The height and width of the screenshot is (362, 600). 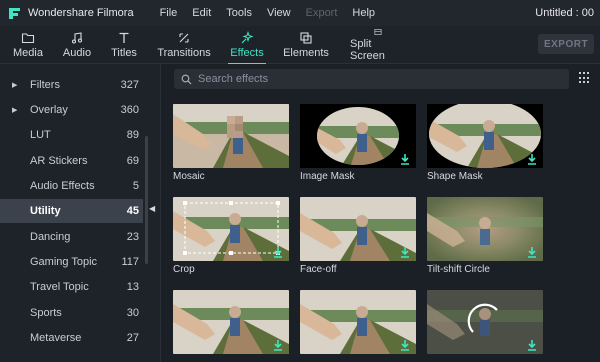 I want to click on sidebar-item-sports: Sports 30, so click(x=71, y=313).